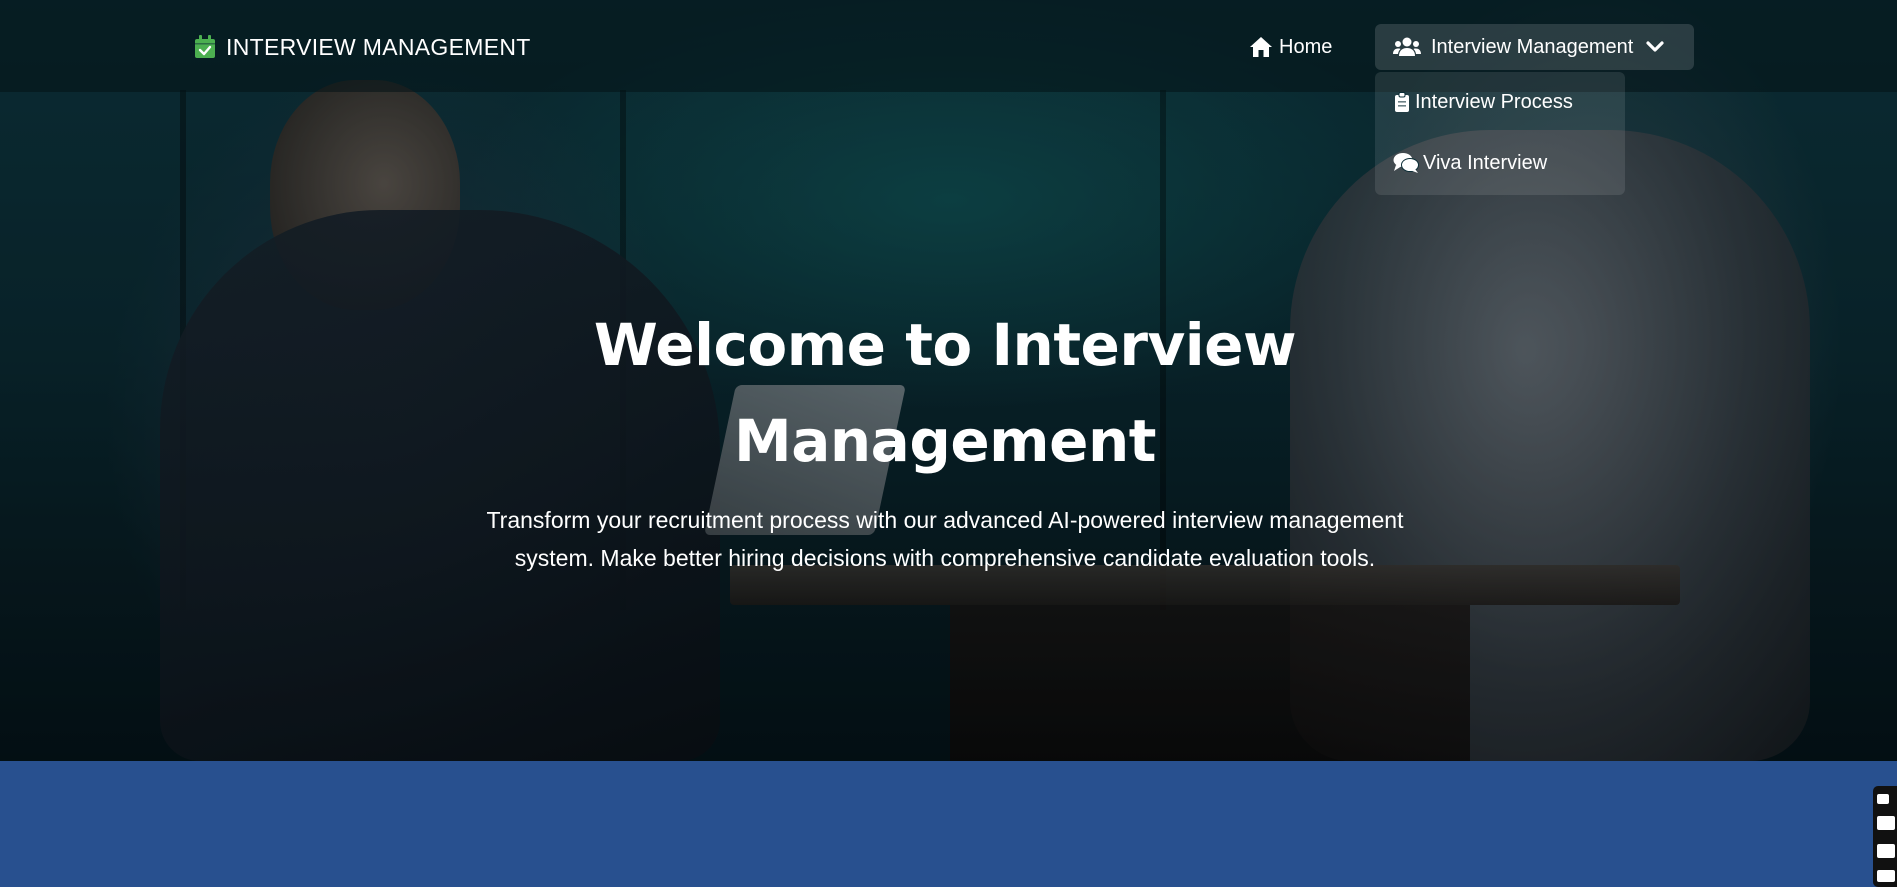 This screenshot has width=1897, height=887. What do you see at coordinates (1886, 876) in the screenshot?
I see `screen-icon` at bounding box center [1886, 876].